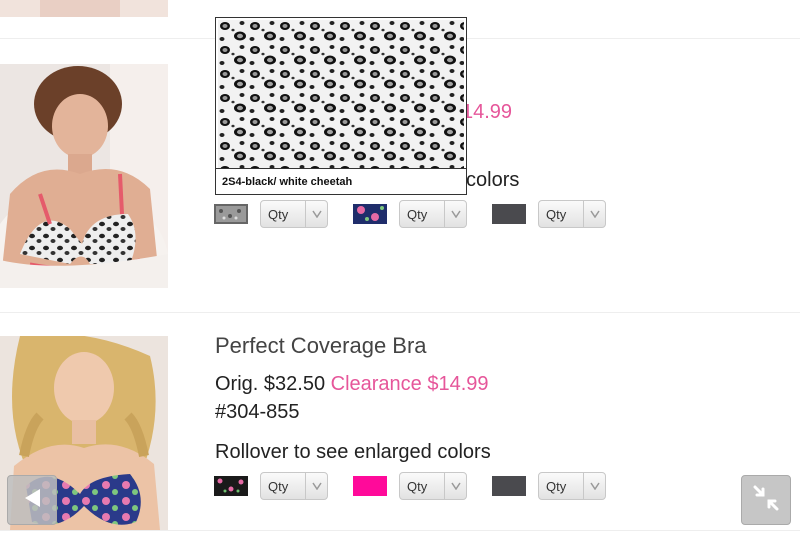 Image resolution: width=800 pixels, height=533 pixels. What do you see at coordinates (341, 181) in the screenshot?
I see `popup-caption: 2S4-black/ white cheetah` at bounding box center [341, 181].